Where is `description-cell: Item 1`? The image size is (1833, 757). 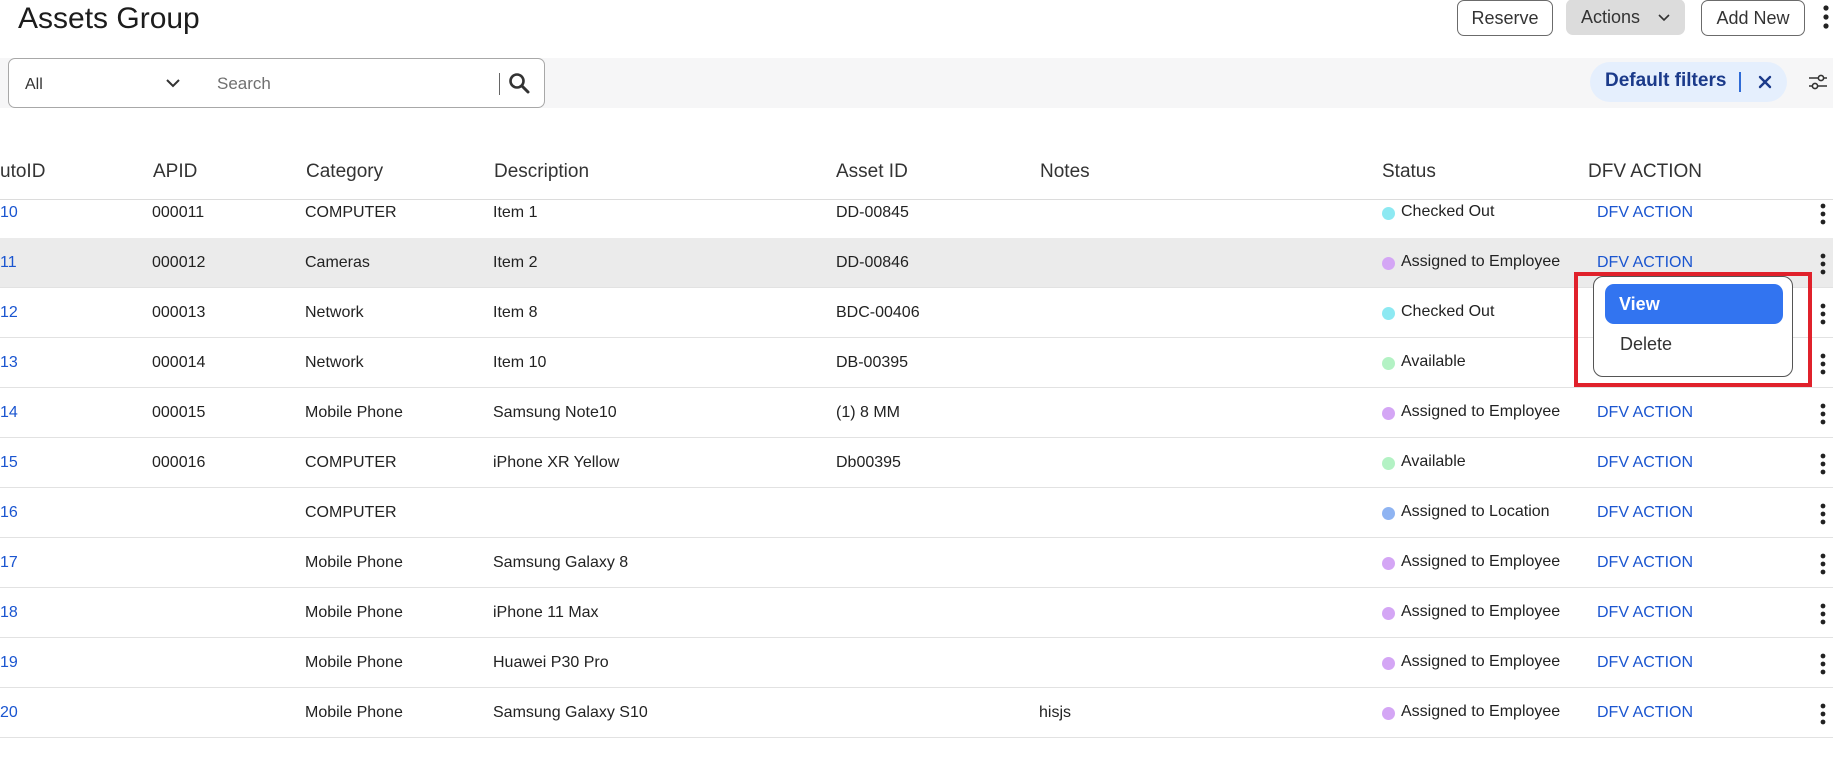
description-cell: Item 1 is located at coordinates (515, 212).